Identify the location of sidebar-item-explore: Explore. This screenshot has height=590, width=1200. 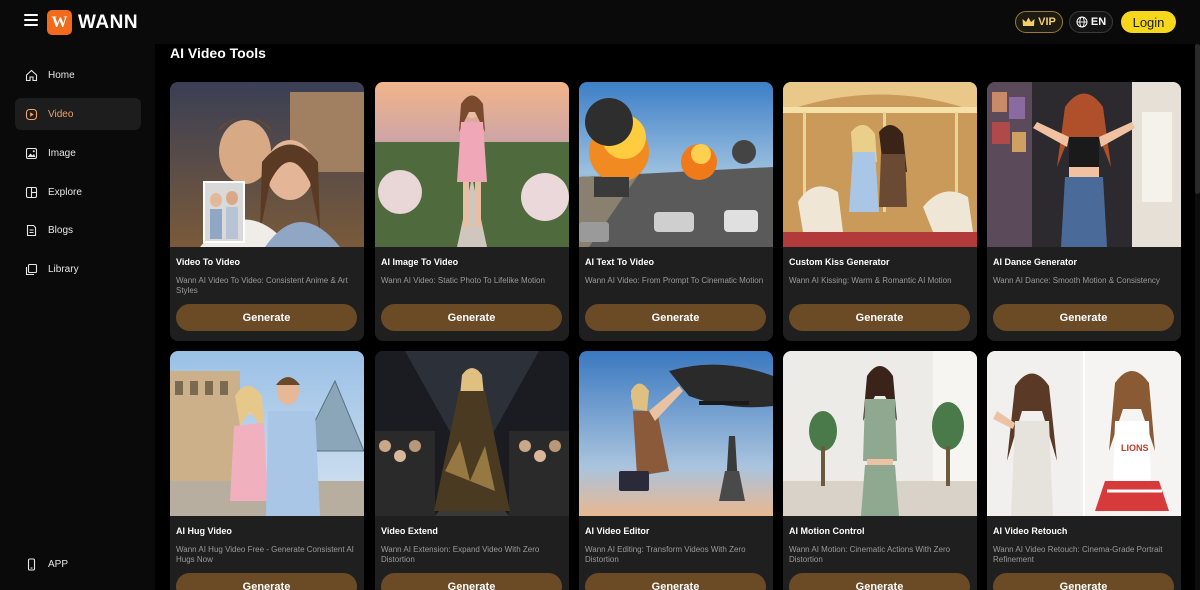
(78, 192).